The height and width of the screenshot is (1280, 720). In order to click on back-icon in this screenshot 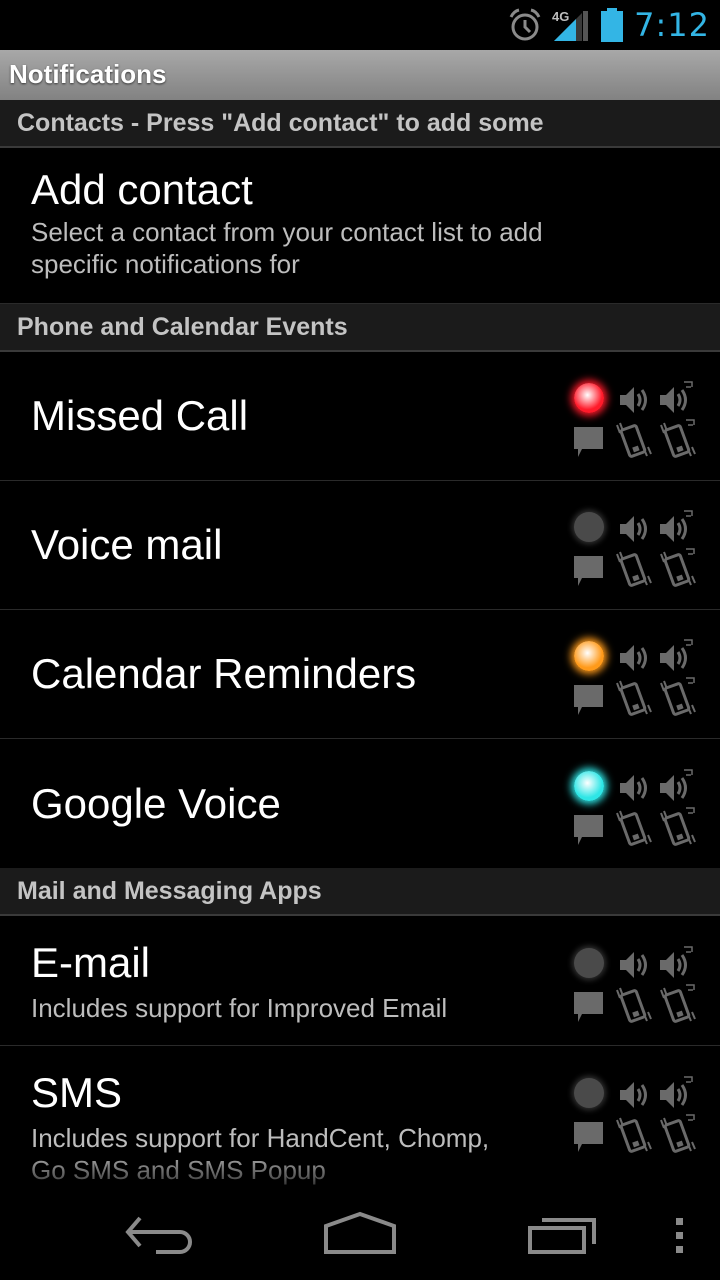, I will do `click(158, 1235)`.